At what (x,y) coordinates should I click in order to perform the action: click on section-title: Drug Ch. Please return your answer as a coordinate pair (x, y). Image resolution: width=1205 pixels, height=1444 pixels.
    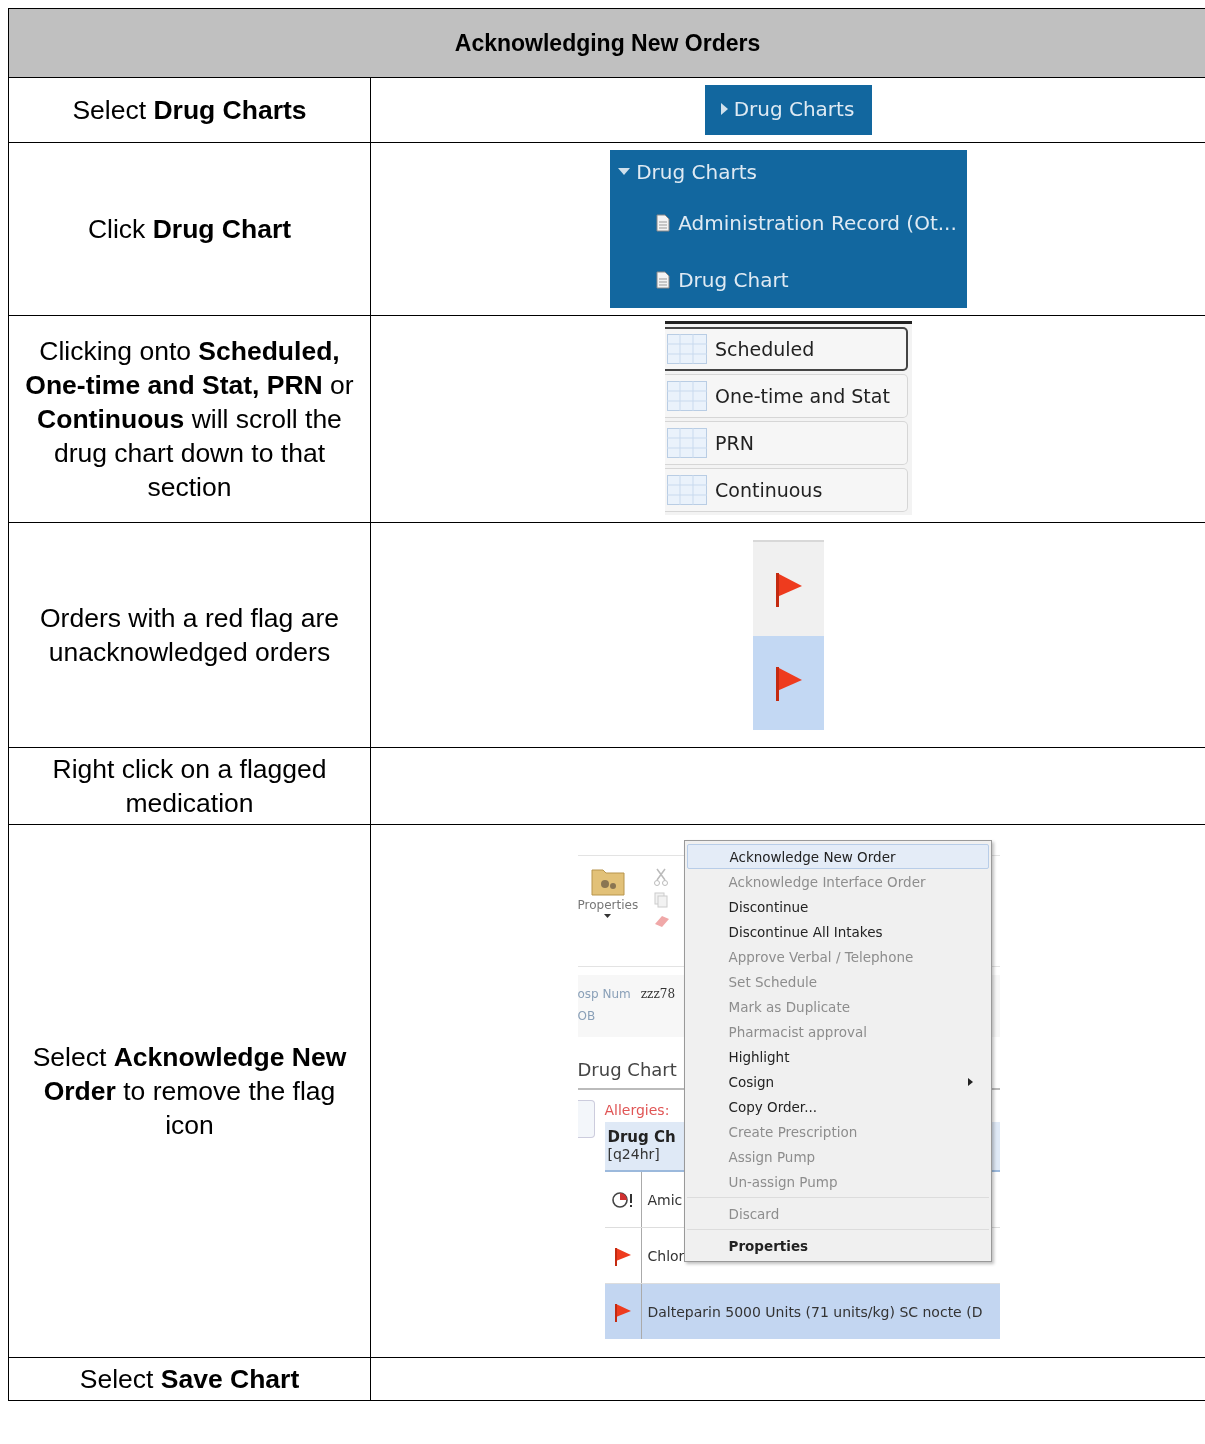
    Looking at the image, I should click on (641, 1137).